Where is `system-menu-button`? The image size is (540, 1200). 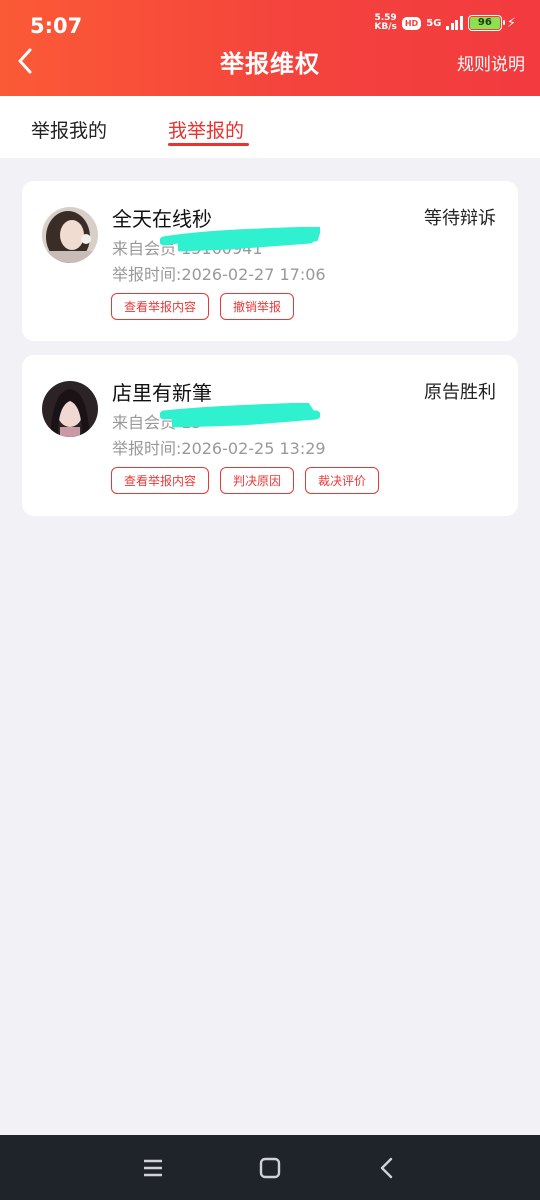 system-menu-button is located at coordinates (153, 1168).